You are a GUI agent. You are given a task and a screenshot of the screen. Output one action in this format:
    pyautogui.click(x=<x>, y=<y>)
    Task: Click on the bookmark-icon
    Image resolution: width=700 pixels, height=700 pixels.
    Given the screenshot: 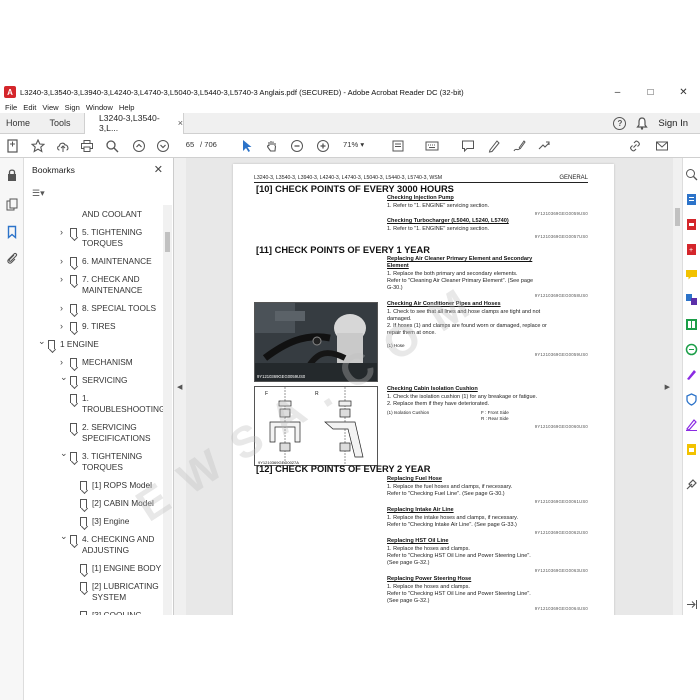 What is the action you would take?
    pyautogui.click(x=73, y=232)
    